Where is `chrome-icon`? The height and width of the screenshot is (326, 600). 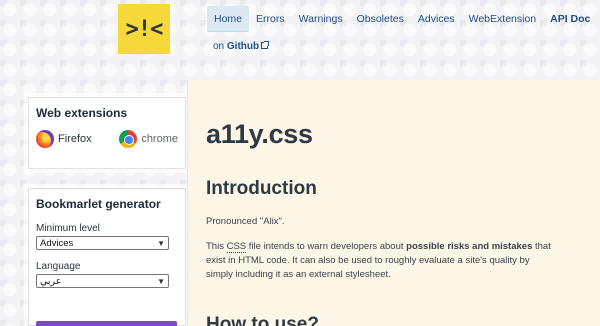 chrome-icon is located at coordinates (128, 139).